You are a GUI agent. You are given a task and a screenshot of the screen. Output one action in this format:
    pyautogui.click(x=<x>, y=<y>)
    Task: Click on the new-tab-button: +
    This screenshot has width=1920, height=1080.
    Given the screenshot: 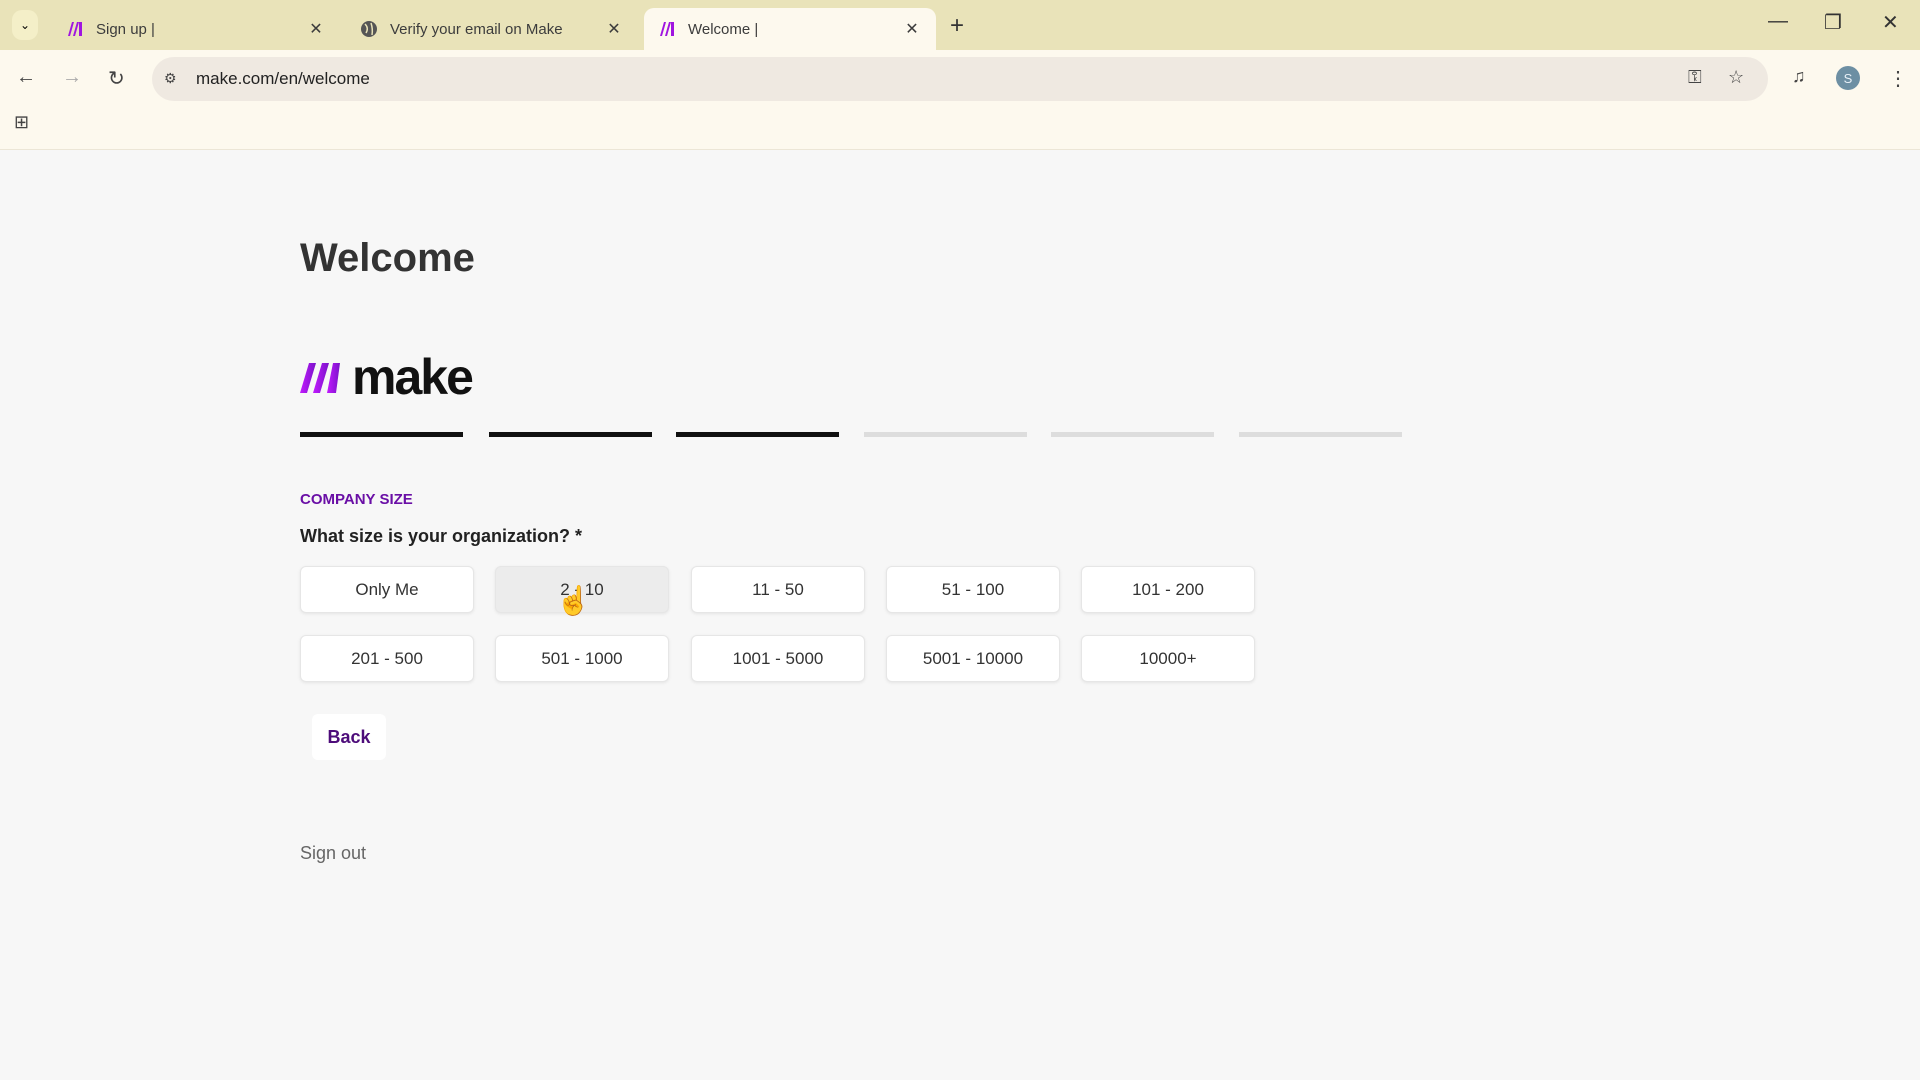 What is the action you would take?
    pyautogui.click(x=957, y=26)
    